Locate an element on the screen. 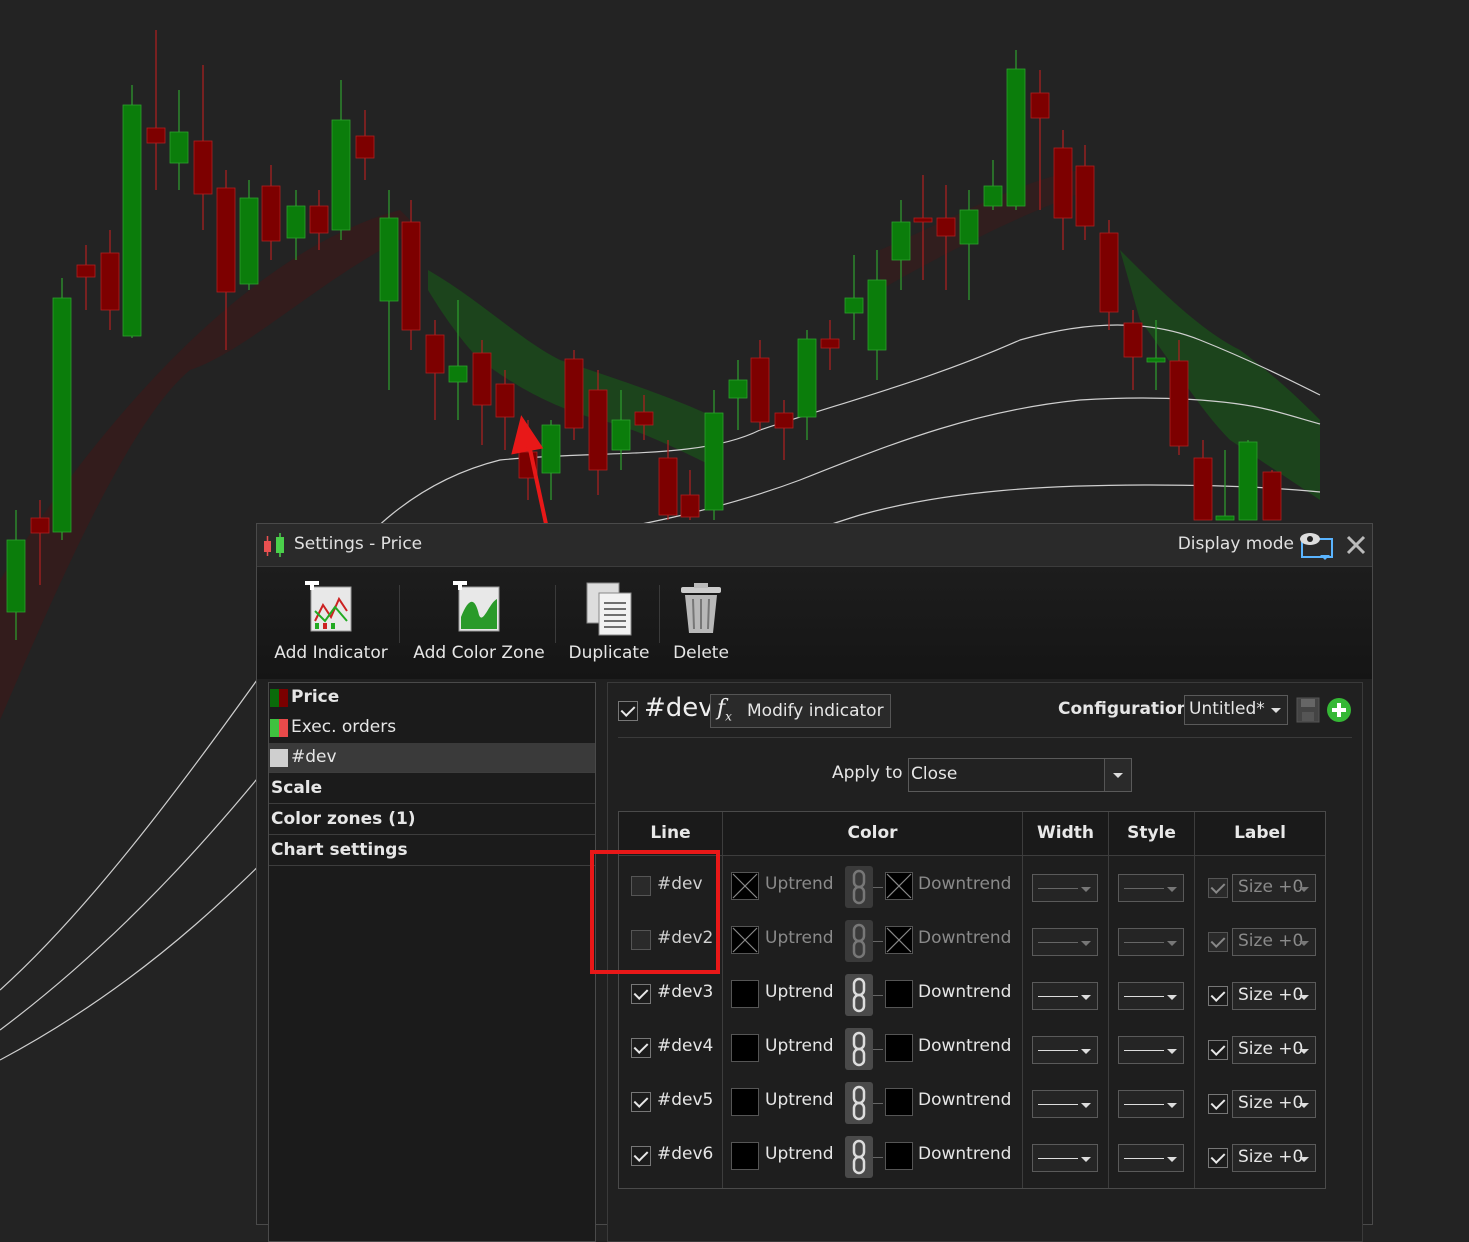 The width and height of the screenshot is (1469, 1242). display-mode-label: Display mode is located at coordinates (1236, 544).